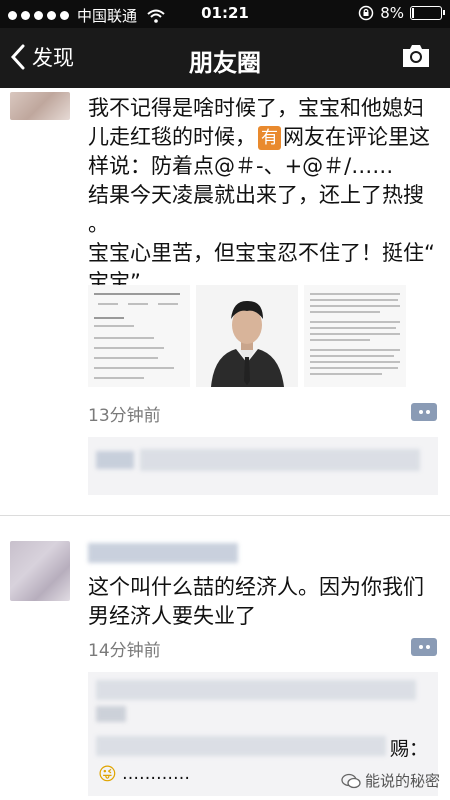 This screenshot has width=450, height=800. I want to click on post-text-line: 儿走红毯的时候，有网友在评论里这, so click(263, 137).